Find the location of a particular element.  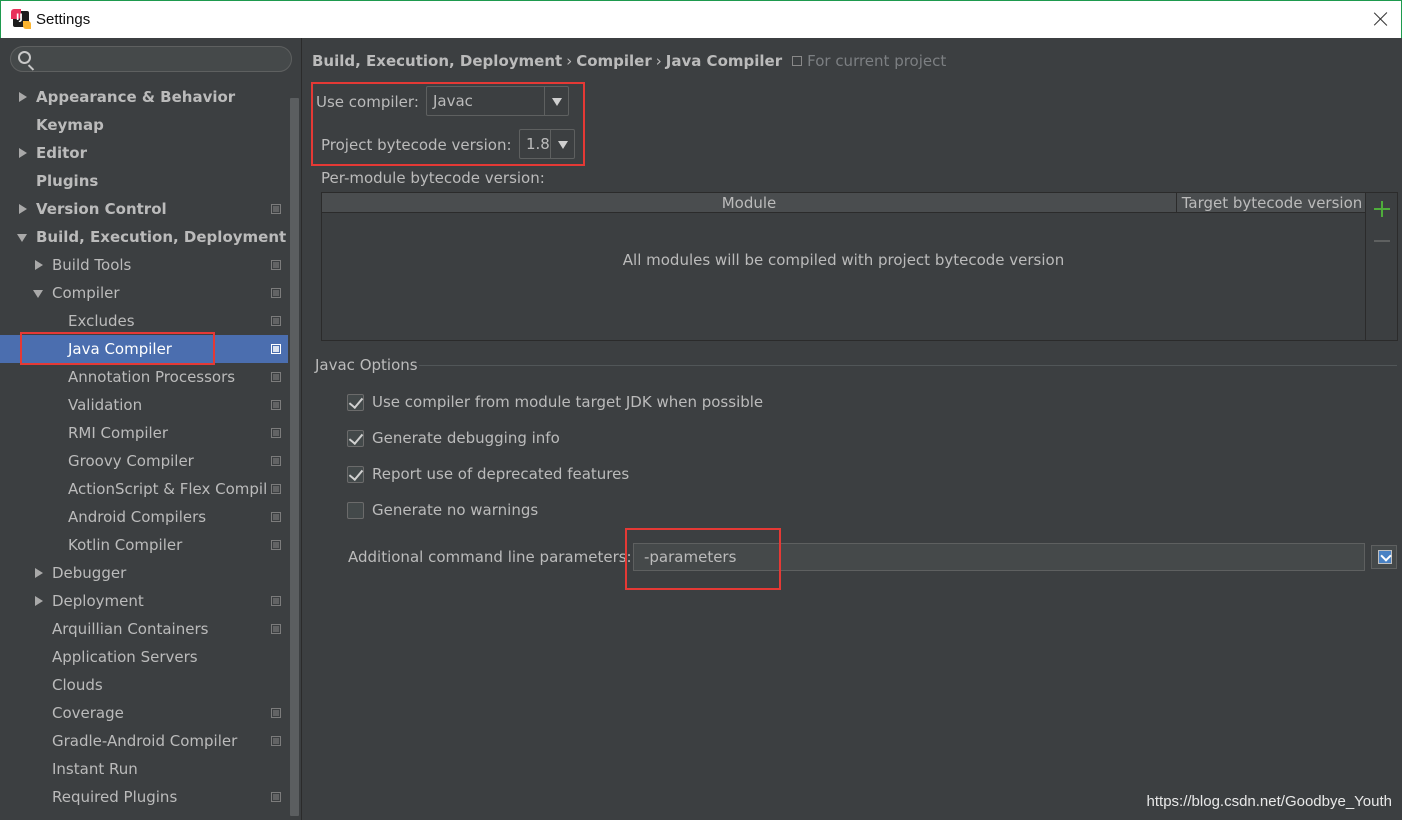

sidebar-item-required-plugins: Required Plugins is located at coordinates (144, 797).